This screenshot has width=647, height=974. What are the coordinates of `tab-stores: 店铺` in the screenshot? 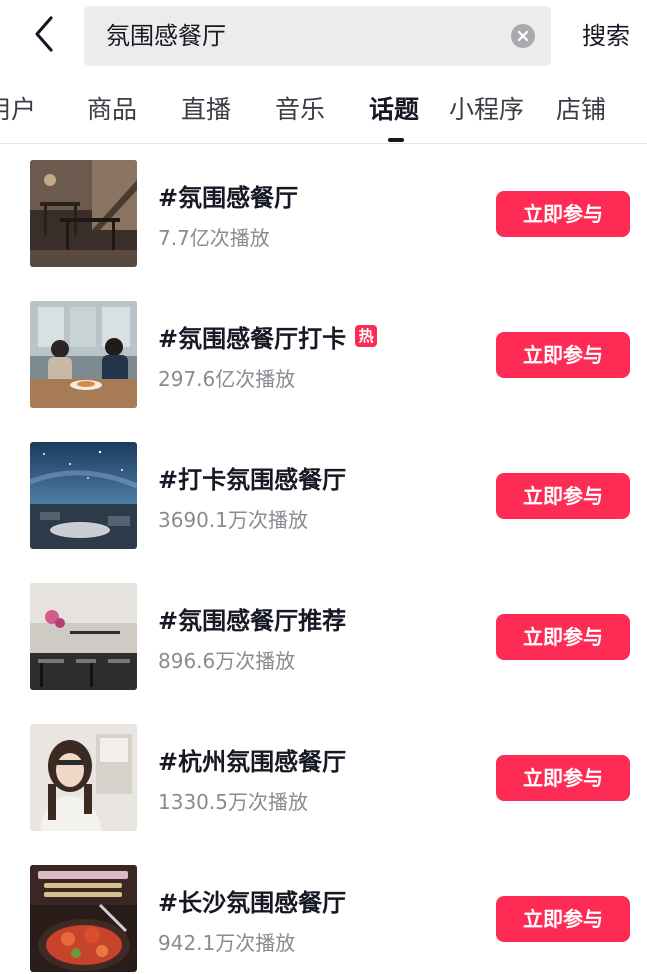 It's located at (581, 110).